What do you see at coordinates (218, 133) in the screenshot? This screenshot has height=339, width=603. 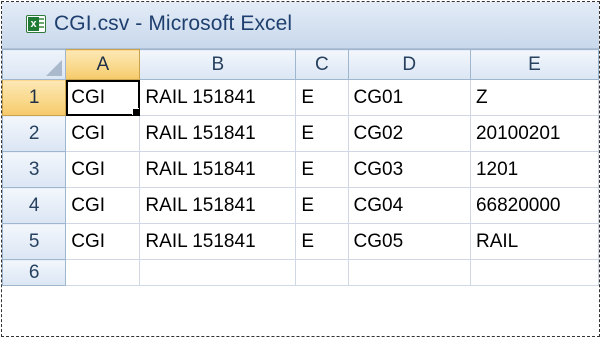 I see `cell-b2: RAIL 151841` at bounding box center [218, 133].